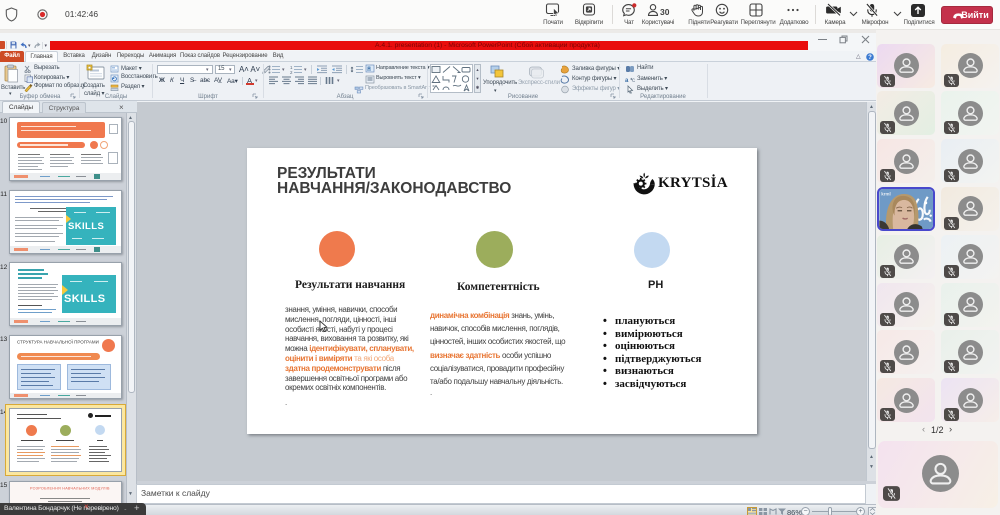 The height and width of the screenshot is (515, 1000). Describe the element at coordinates (291, 72) in the screenshot. I see `svg-text: 2` at that location.